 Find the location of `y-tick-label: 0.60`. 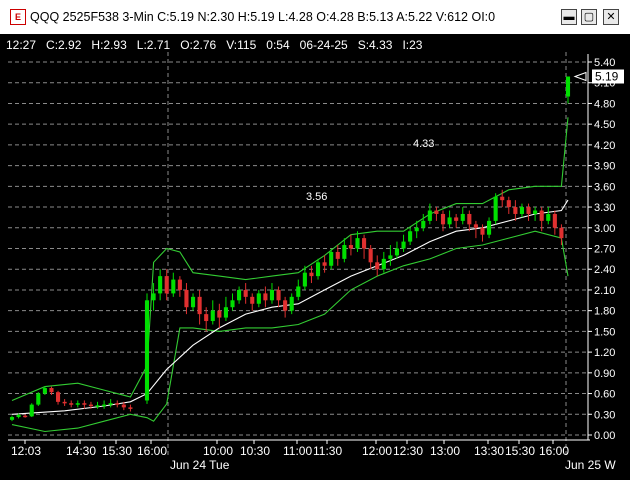

y-tick-label: 0.60 is located at coordinates (604, 395).